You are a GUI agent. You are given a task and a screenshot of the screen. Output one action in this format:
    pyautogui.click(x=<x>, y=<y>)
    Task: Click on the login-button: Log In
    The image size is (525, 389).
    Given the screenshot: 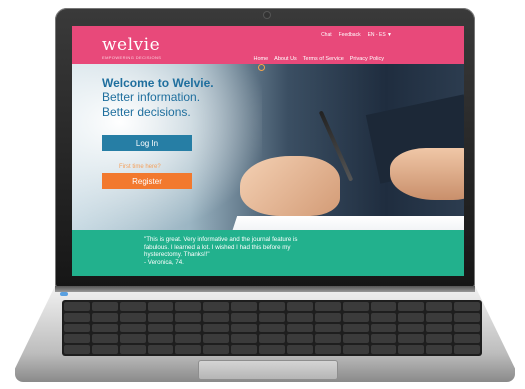 What is the action you would take?
    pyautogui.click(x=147, y=143)
    